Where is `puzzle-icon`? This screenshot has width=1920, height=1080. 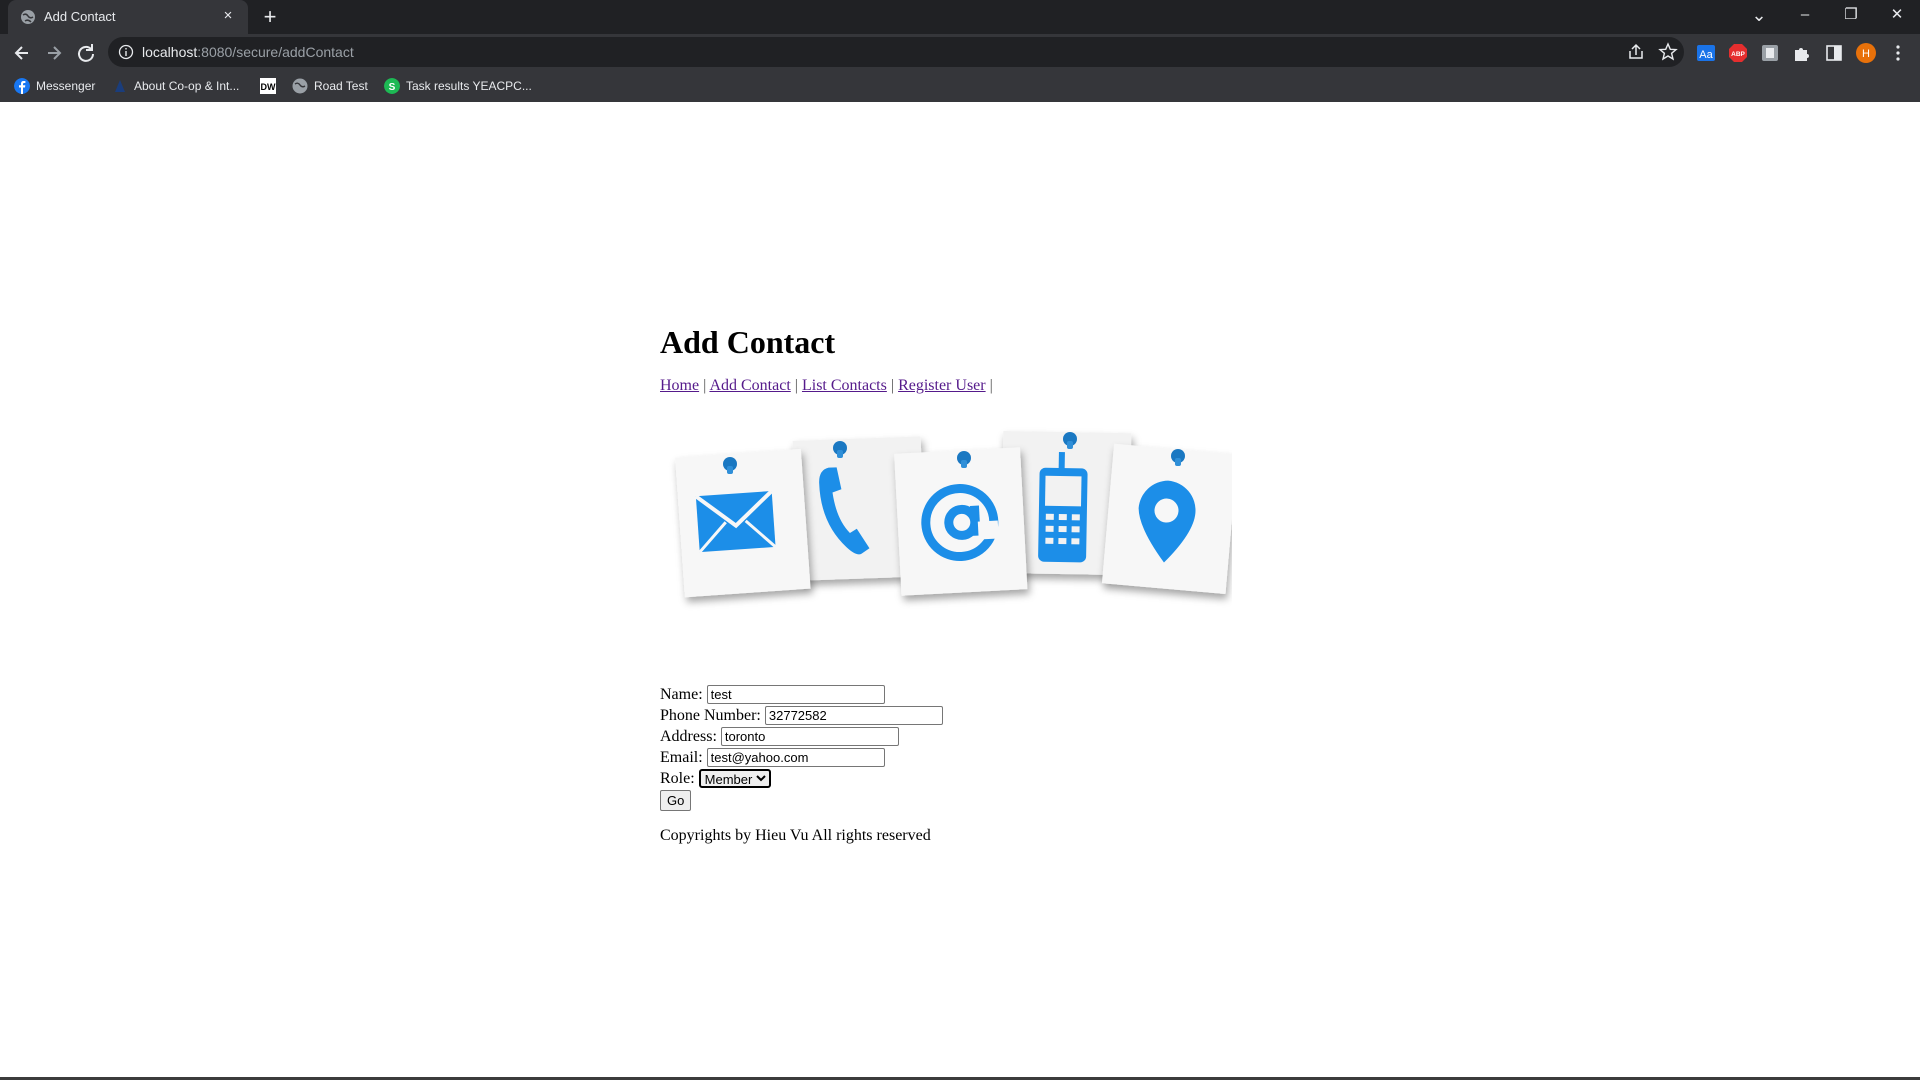 puzzle-icon is located at coordinates (1802, 53).